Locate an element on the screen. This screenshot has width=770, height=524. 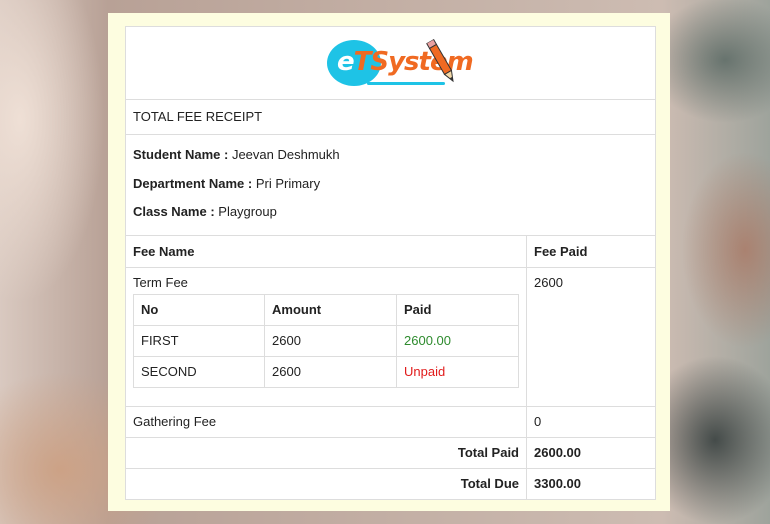
fee-row-gathering: Gathering Fee 0 is located at coordinates (390, 421).